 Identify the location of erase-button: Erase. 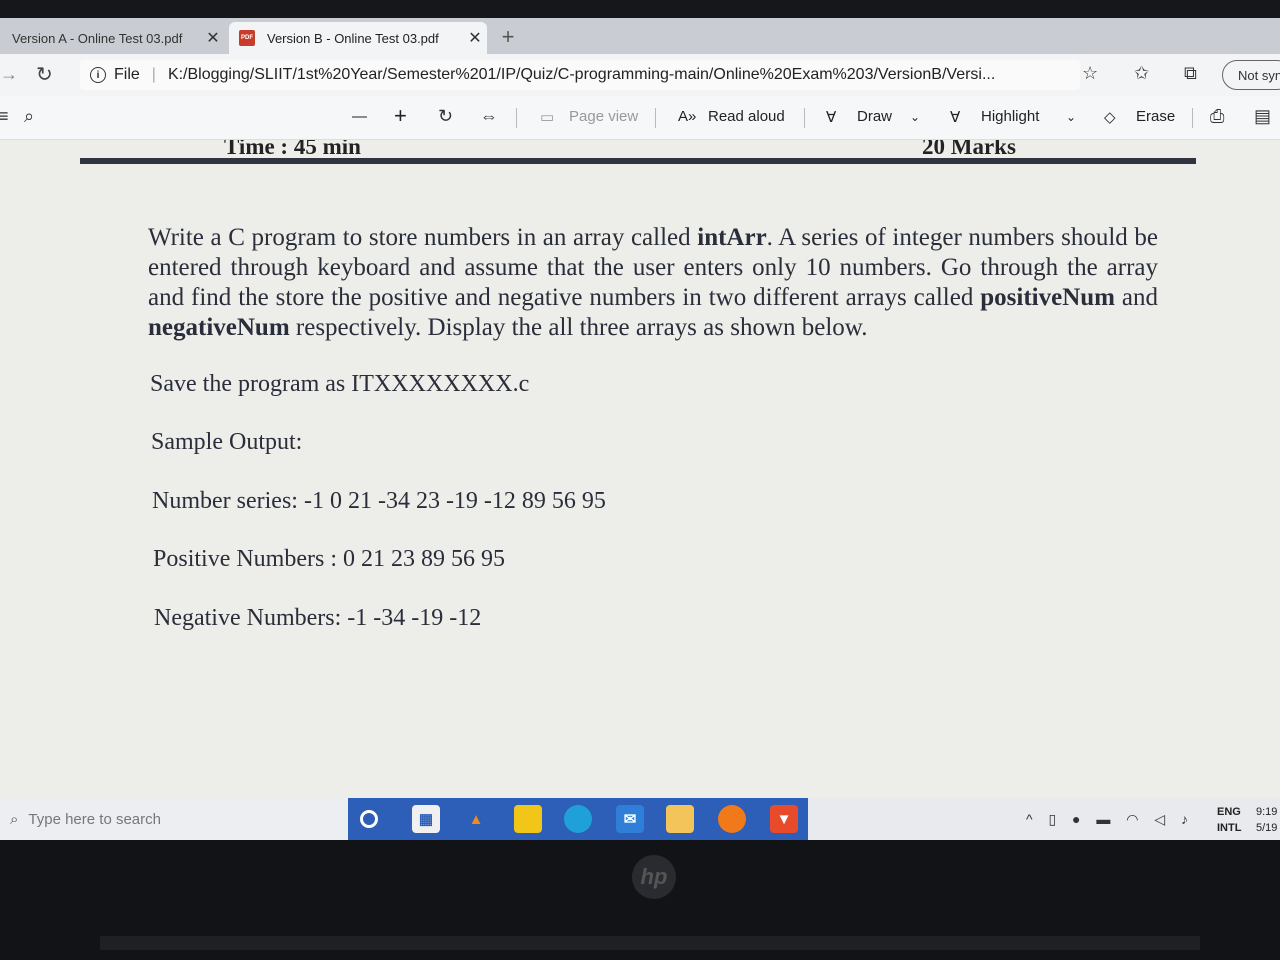
(1155, 116).